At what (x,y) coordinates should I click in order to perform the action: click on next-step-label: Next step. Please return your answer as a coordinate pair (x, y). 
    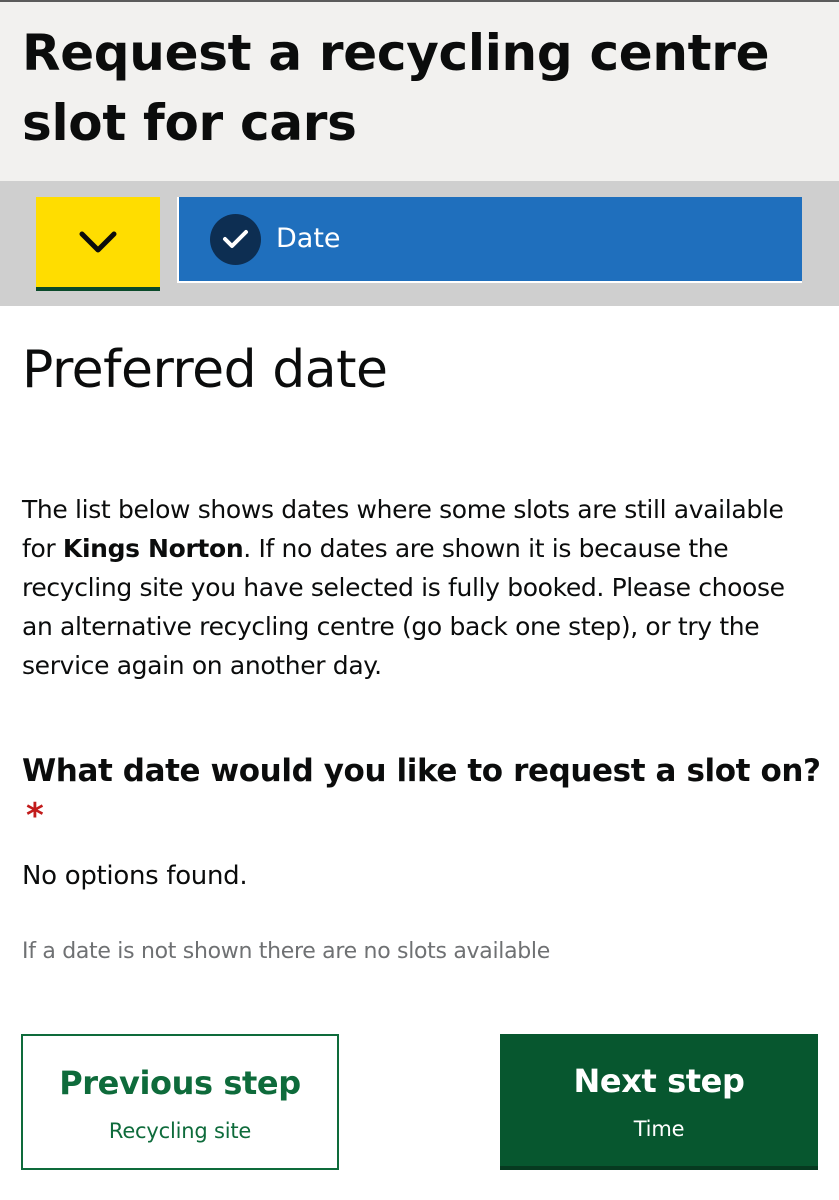
    Looking at the image, I should click on (659, 1081).